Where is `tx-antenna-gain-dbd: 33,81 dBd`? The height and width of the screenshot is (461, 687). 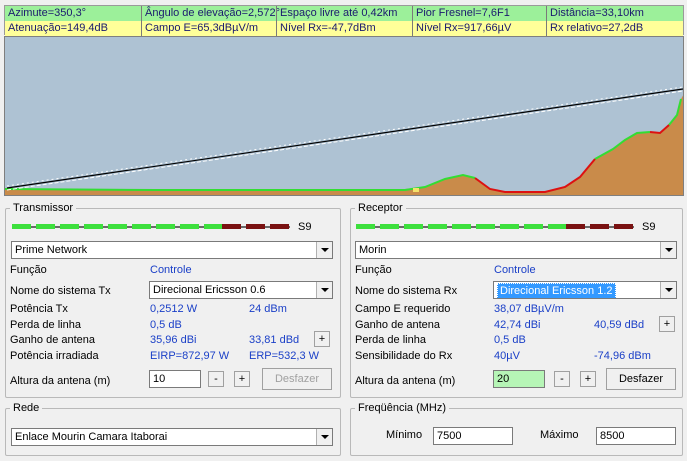 tx-antenna-gain-dbd: 33,81 dBd is located at coordinates (274, 340).